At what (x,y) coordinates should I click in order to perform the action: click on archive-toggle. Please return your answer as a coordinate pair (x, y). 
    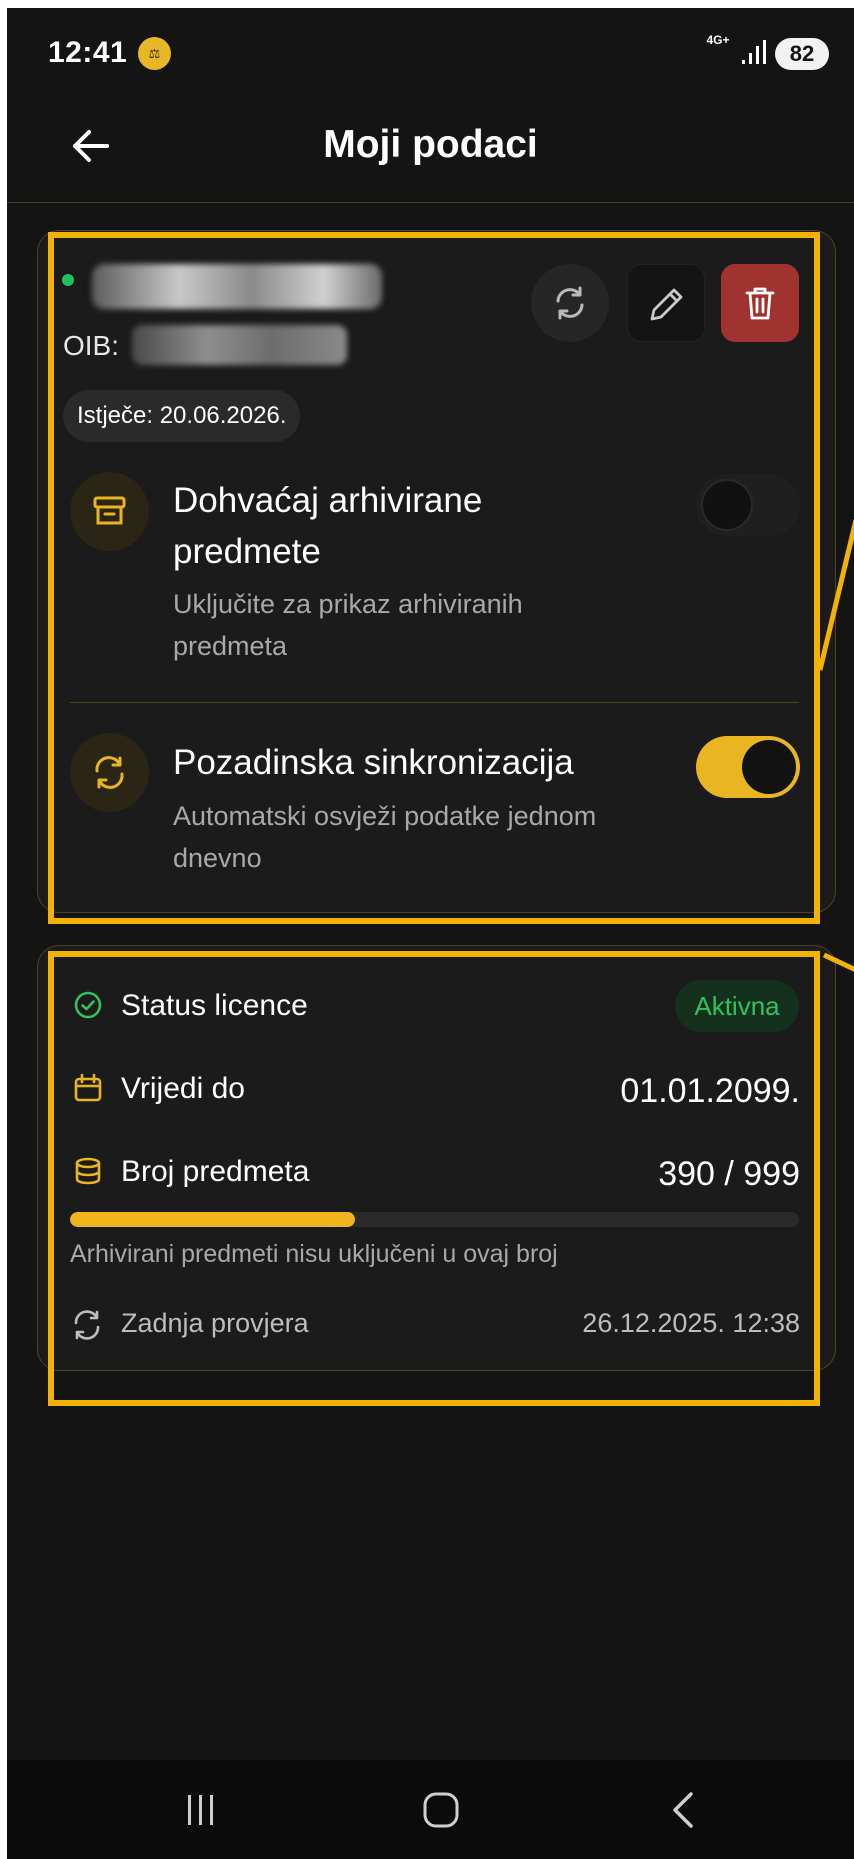
    Looking at the image, I should click on (748, 505).